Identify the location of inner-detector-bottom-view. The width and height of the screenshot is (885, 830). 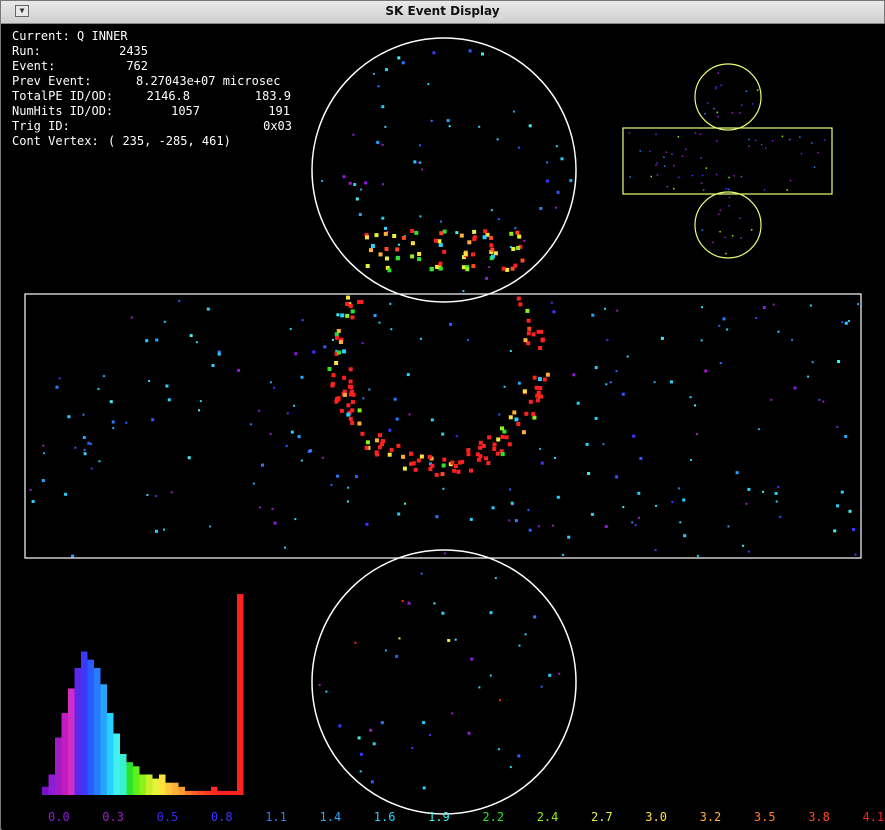
(444, 682).